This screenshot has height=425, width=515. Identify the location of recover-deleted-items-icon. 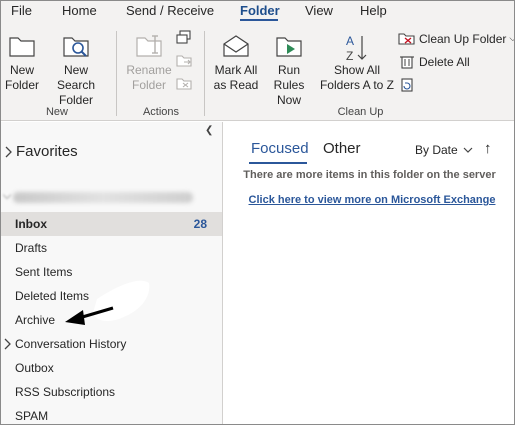
(407, 85).